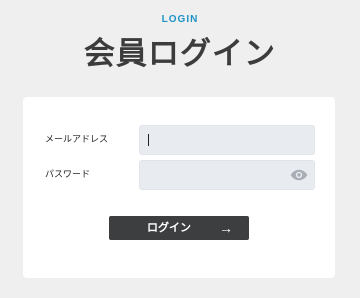 Image resolution: width=360 pixels, height=298 pixels. I want to click on arrow-right-icon: →, so click(226, 228).